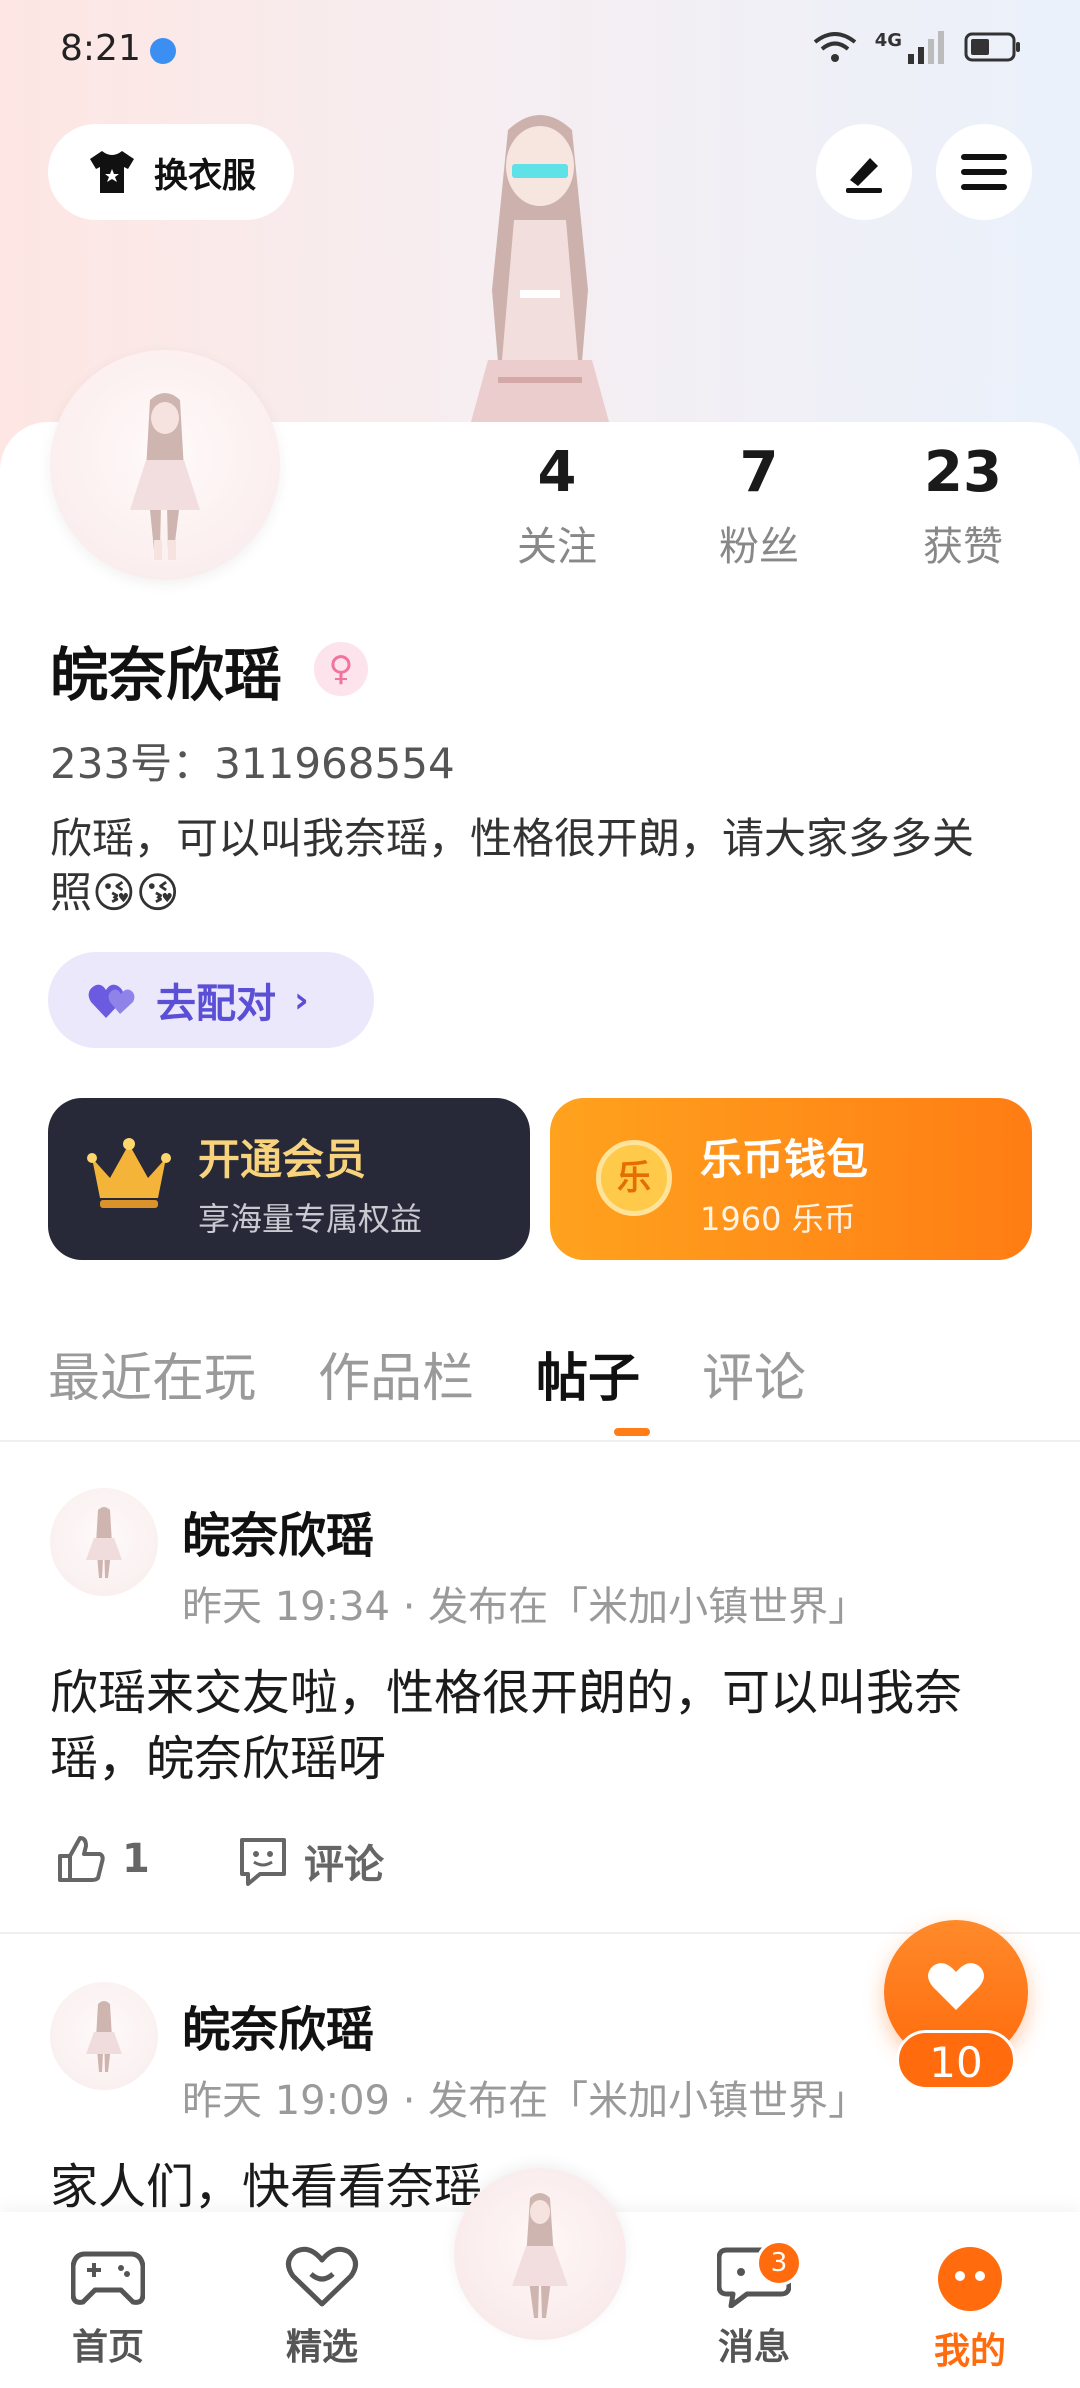 The height and width of the screenshot is (2388, 1080). I want to click on profile-id: 233号：311968554, so click(252, 760).